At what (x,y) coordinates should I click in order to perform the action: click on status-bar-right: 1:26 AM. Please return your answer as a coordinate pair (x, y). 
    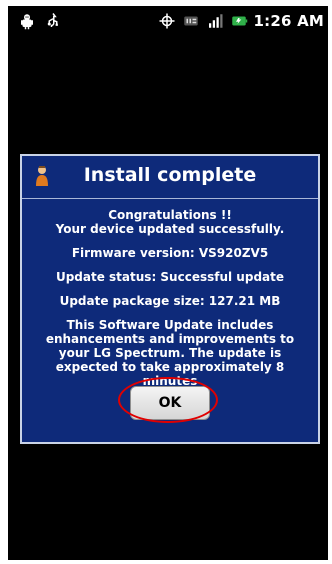
    Looking at the image, I should click on (241, 21).